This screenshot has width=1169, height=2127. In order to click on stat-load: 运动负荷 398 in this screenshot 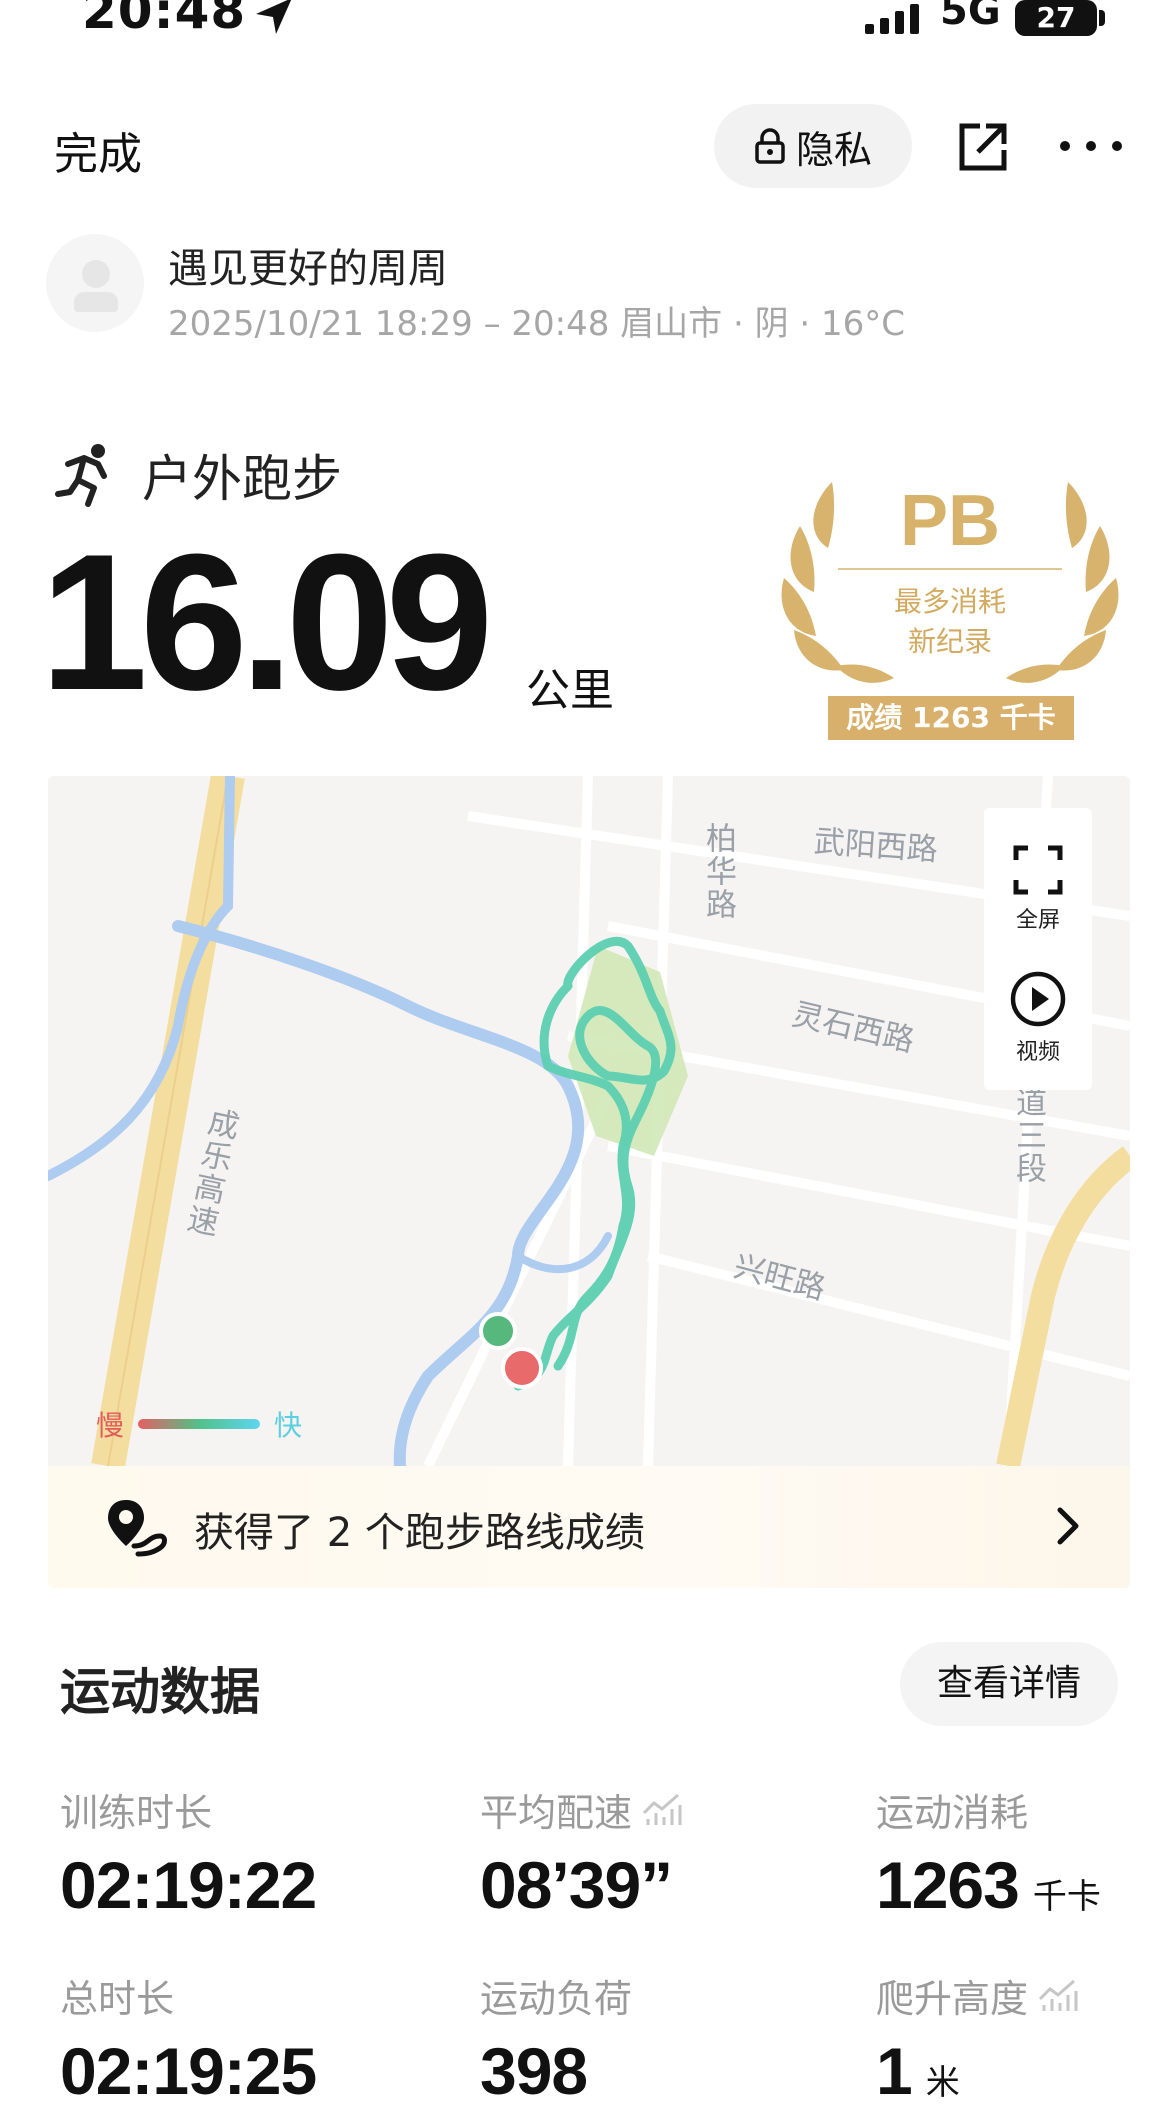, I will do `click(556, 2038)`.